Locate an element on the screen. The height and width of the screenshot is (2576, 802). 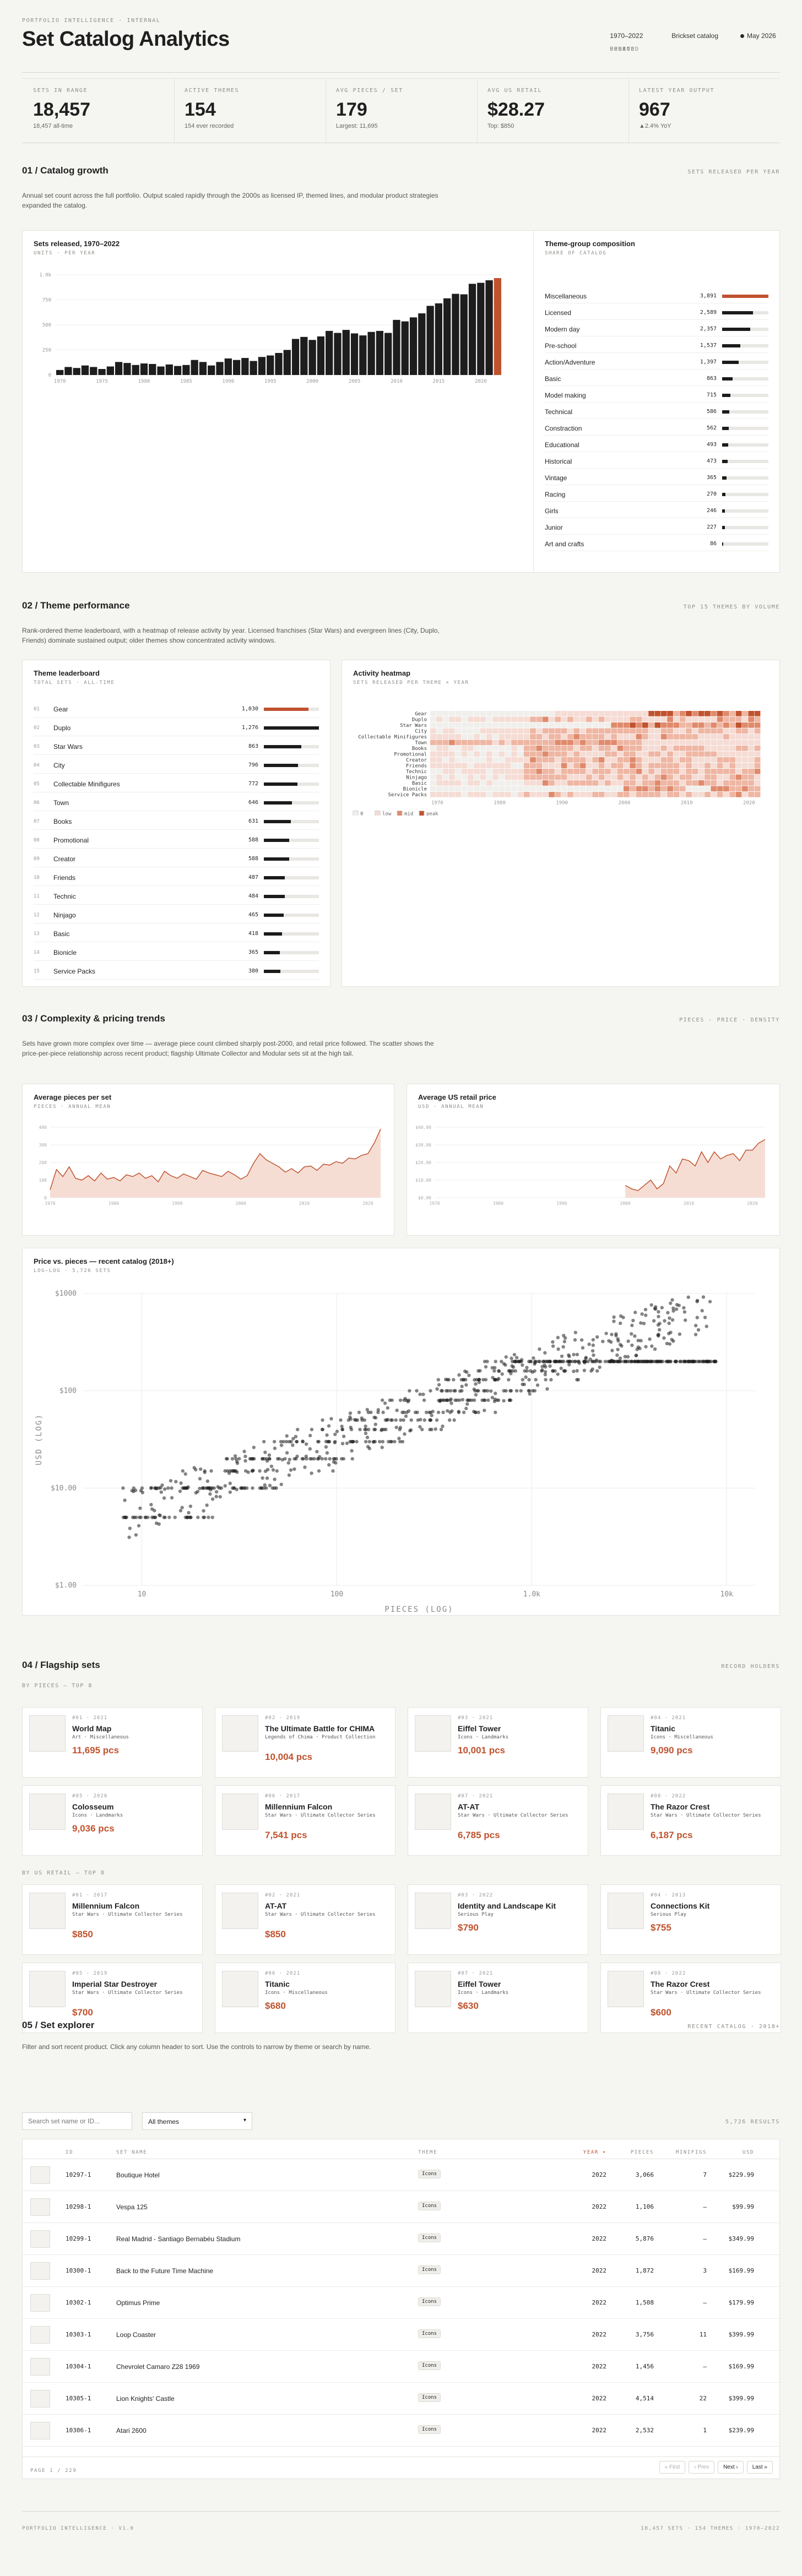
theme-row: 04 City 796 is located at coordinates (176, 766).